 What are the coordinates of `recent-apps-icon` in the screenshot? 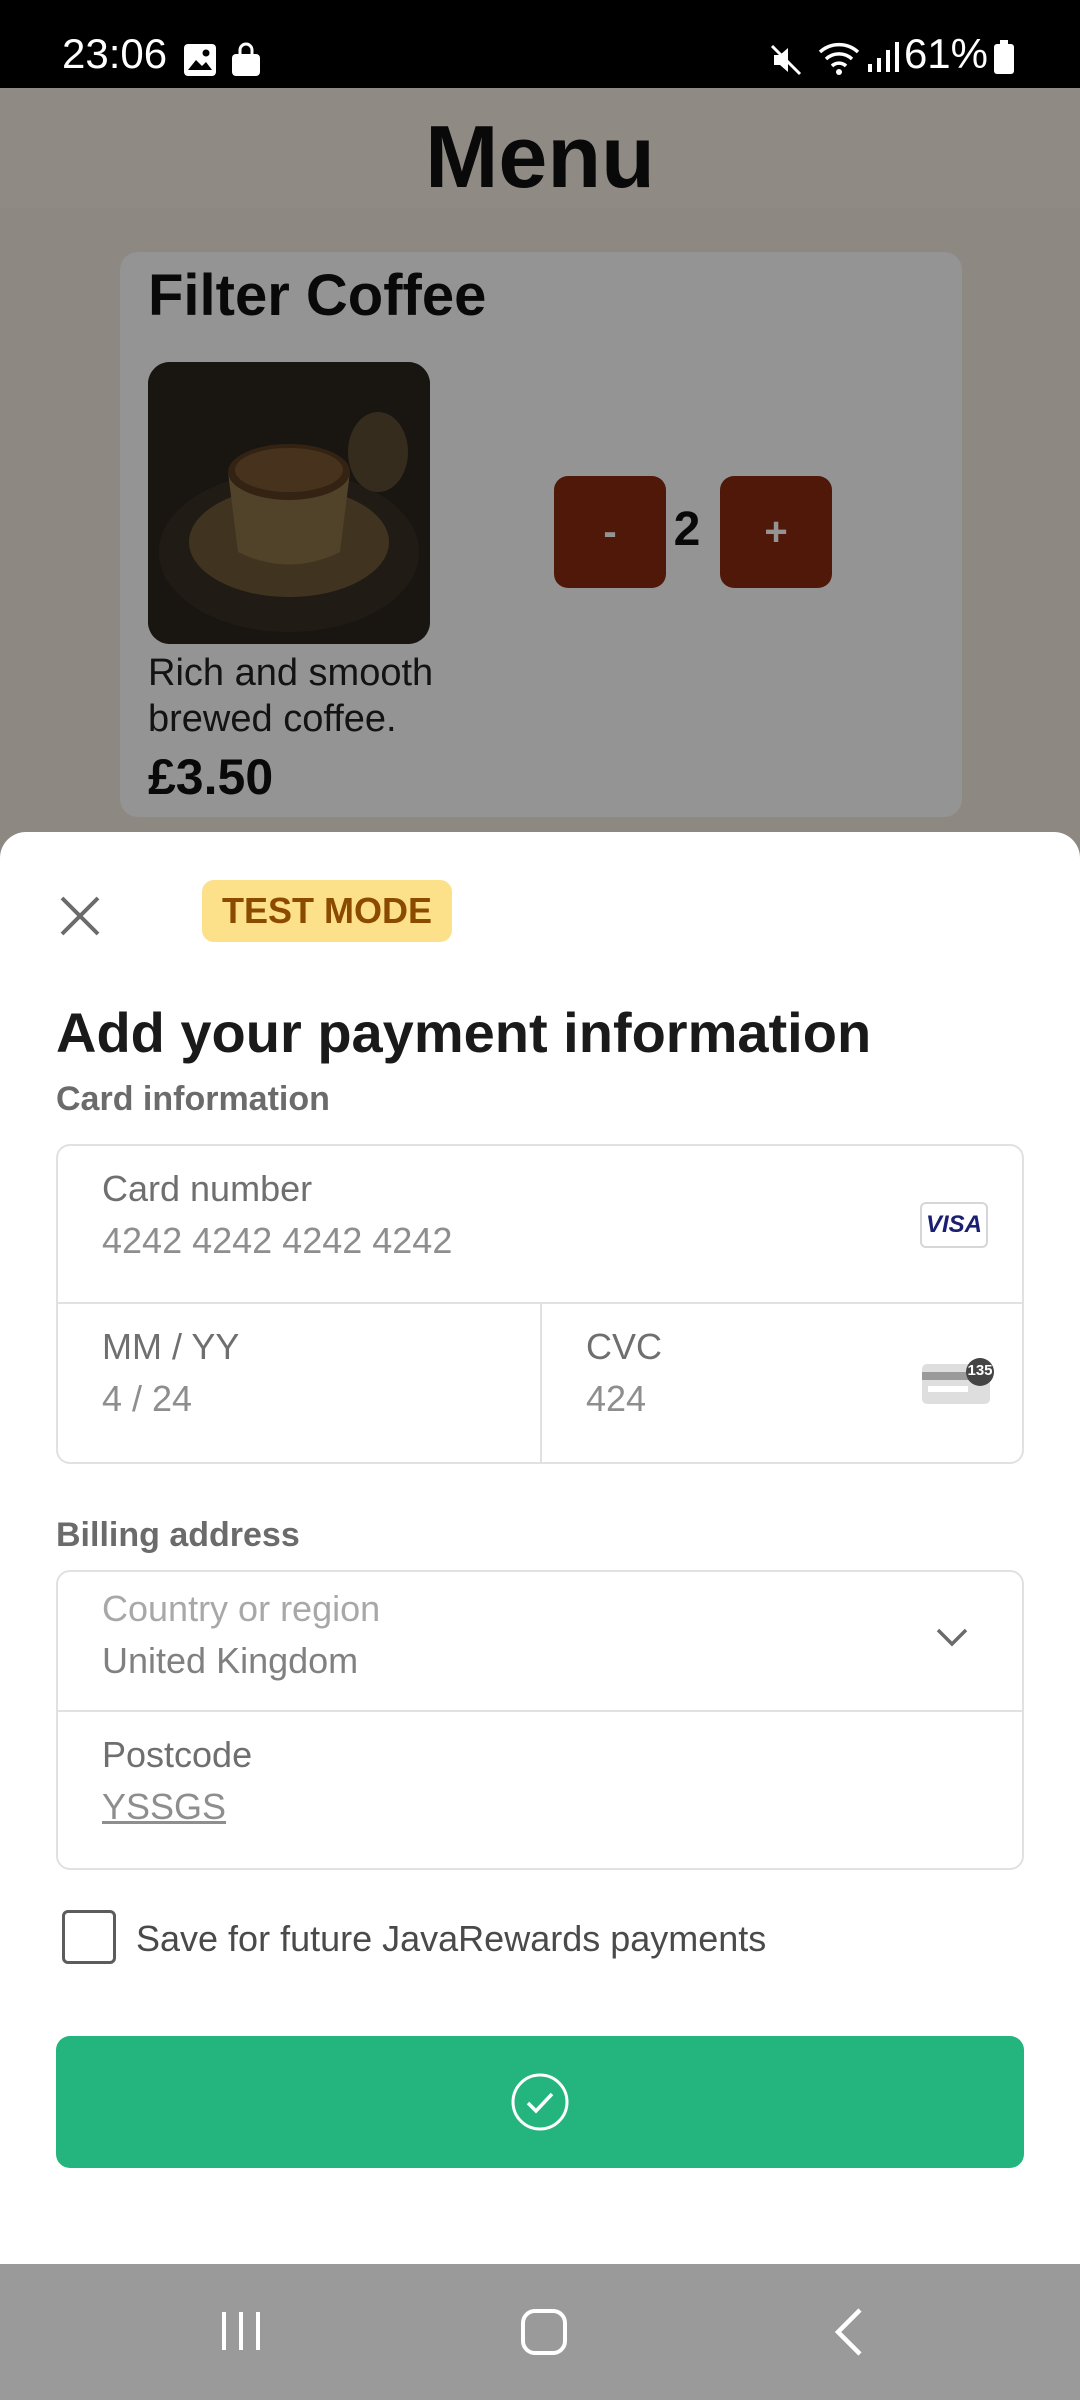 It's located at (241, 2333).